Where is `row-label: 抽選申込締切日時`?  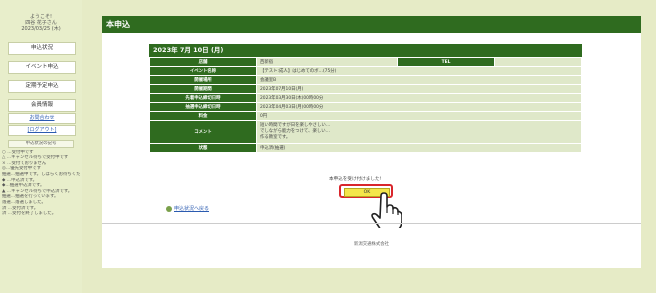
row-label: 抽選申込締切日時 is located at coordinates (203, 107).